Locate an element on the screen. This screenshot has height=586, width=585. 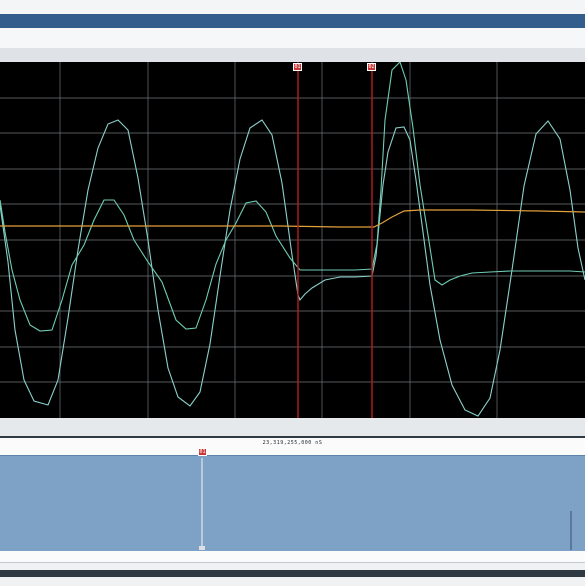
horizontal-scrollbar is located at coordinates (292, 573).